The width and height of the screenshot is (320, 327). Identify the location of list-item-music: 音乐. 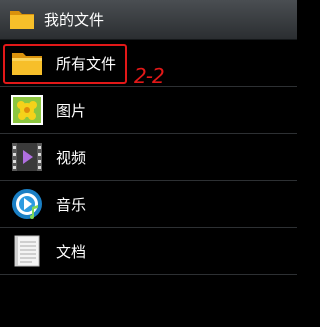
(148, 204).